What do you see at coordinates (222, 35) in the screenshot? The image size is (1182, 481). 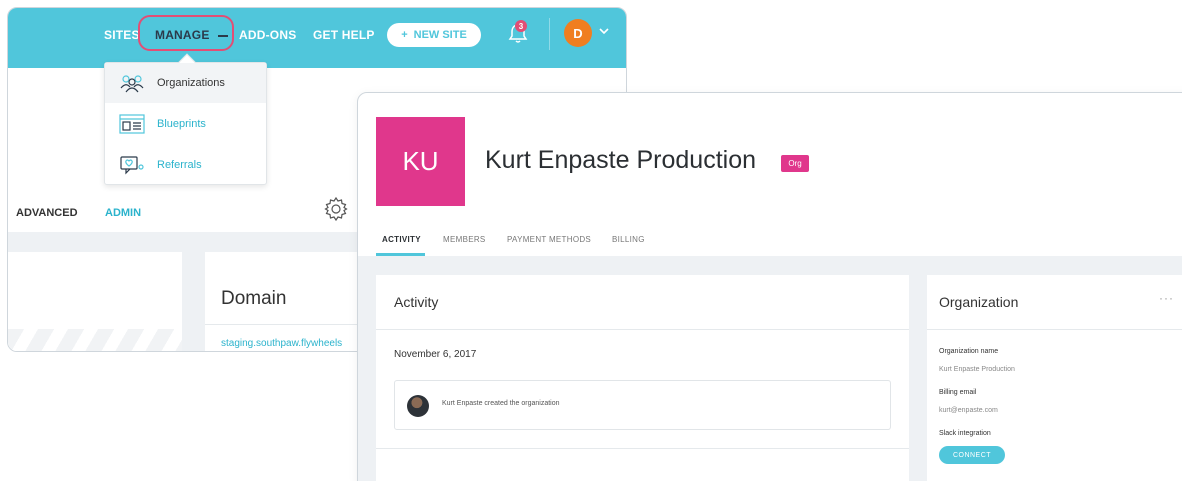 I see `collapse-dash-icon` at bounding box center [222, 35].